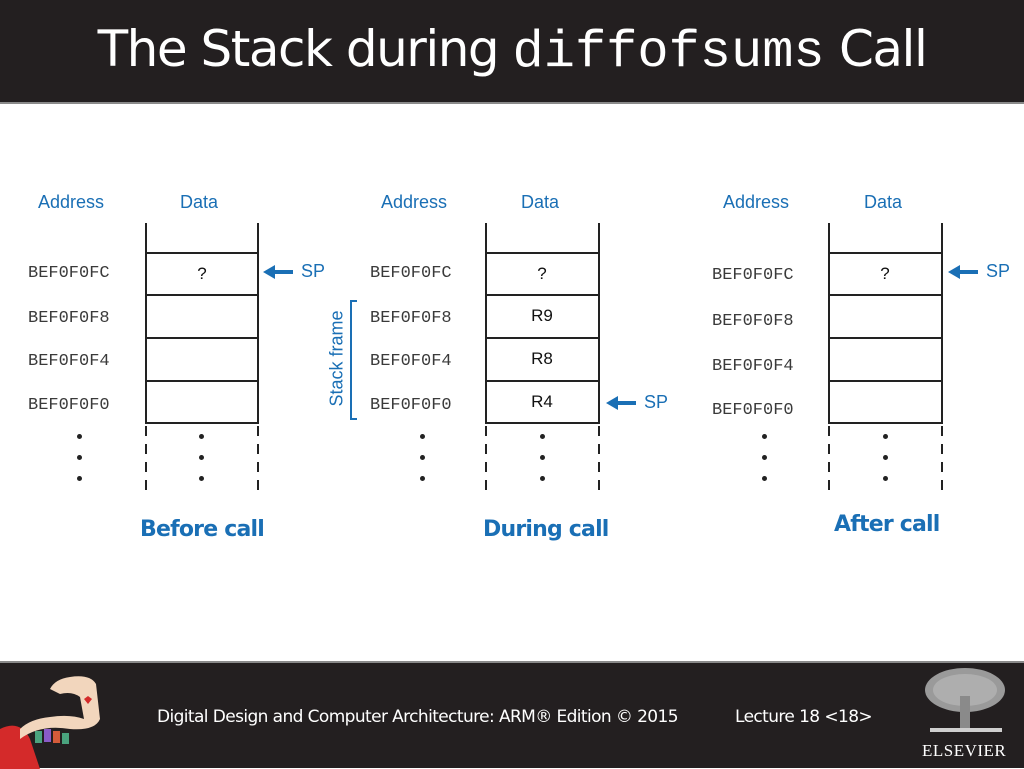 Image resolution: width=1024 pixels, height=769 pixels. What do you see at coordinates (546, 529) in the screenshot?
I see `caption-during-call: During call` at bounding box center [546, 529].